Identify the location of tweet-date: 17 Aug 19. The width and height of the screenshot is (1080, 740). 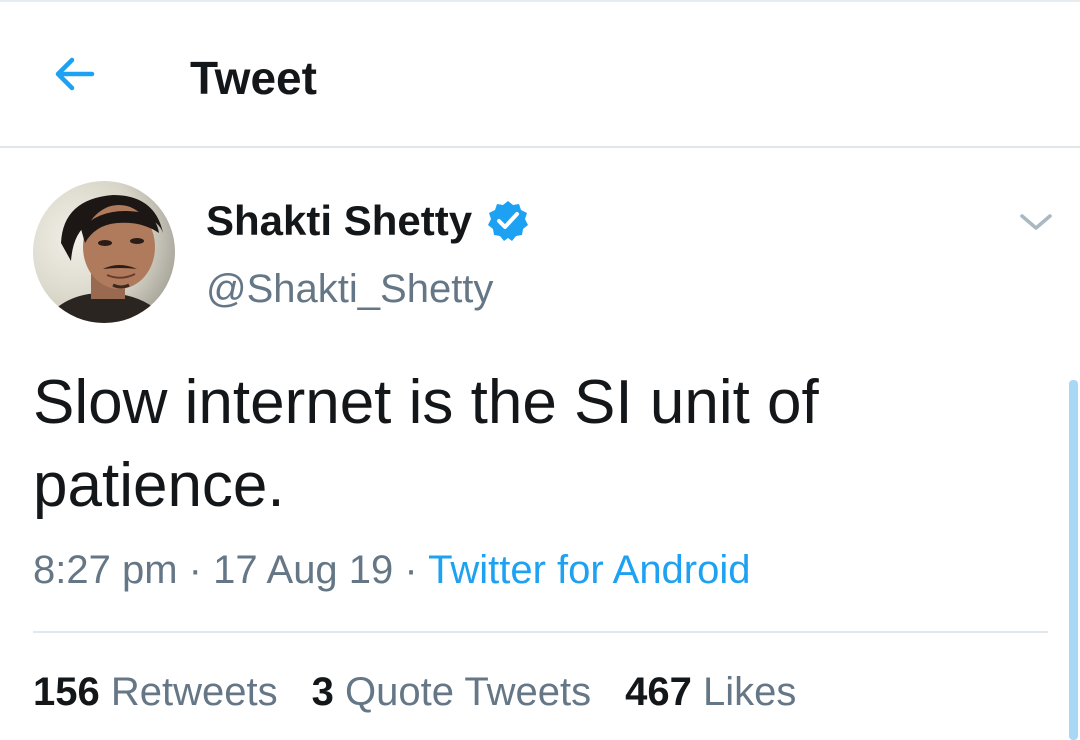
(303, 570).